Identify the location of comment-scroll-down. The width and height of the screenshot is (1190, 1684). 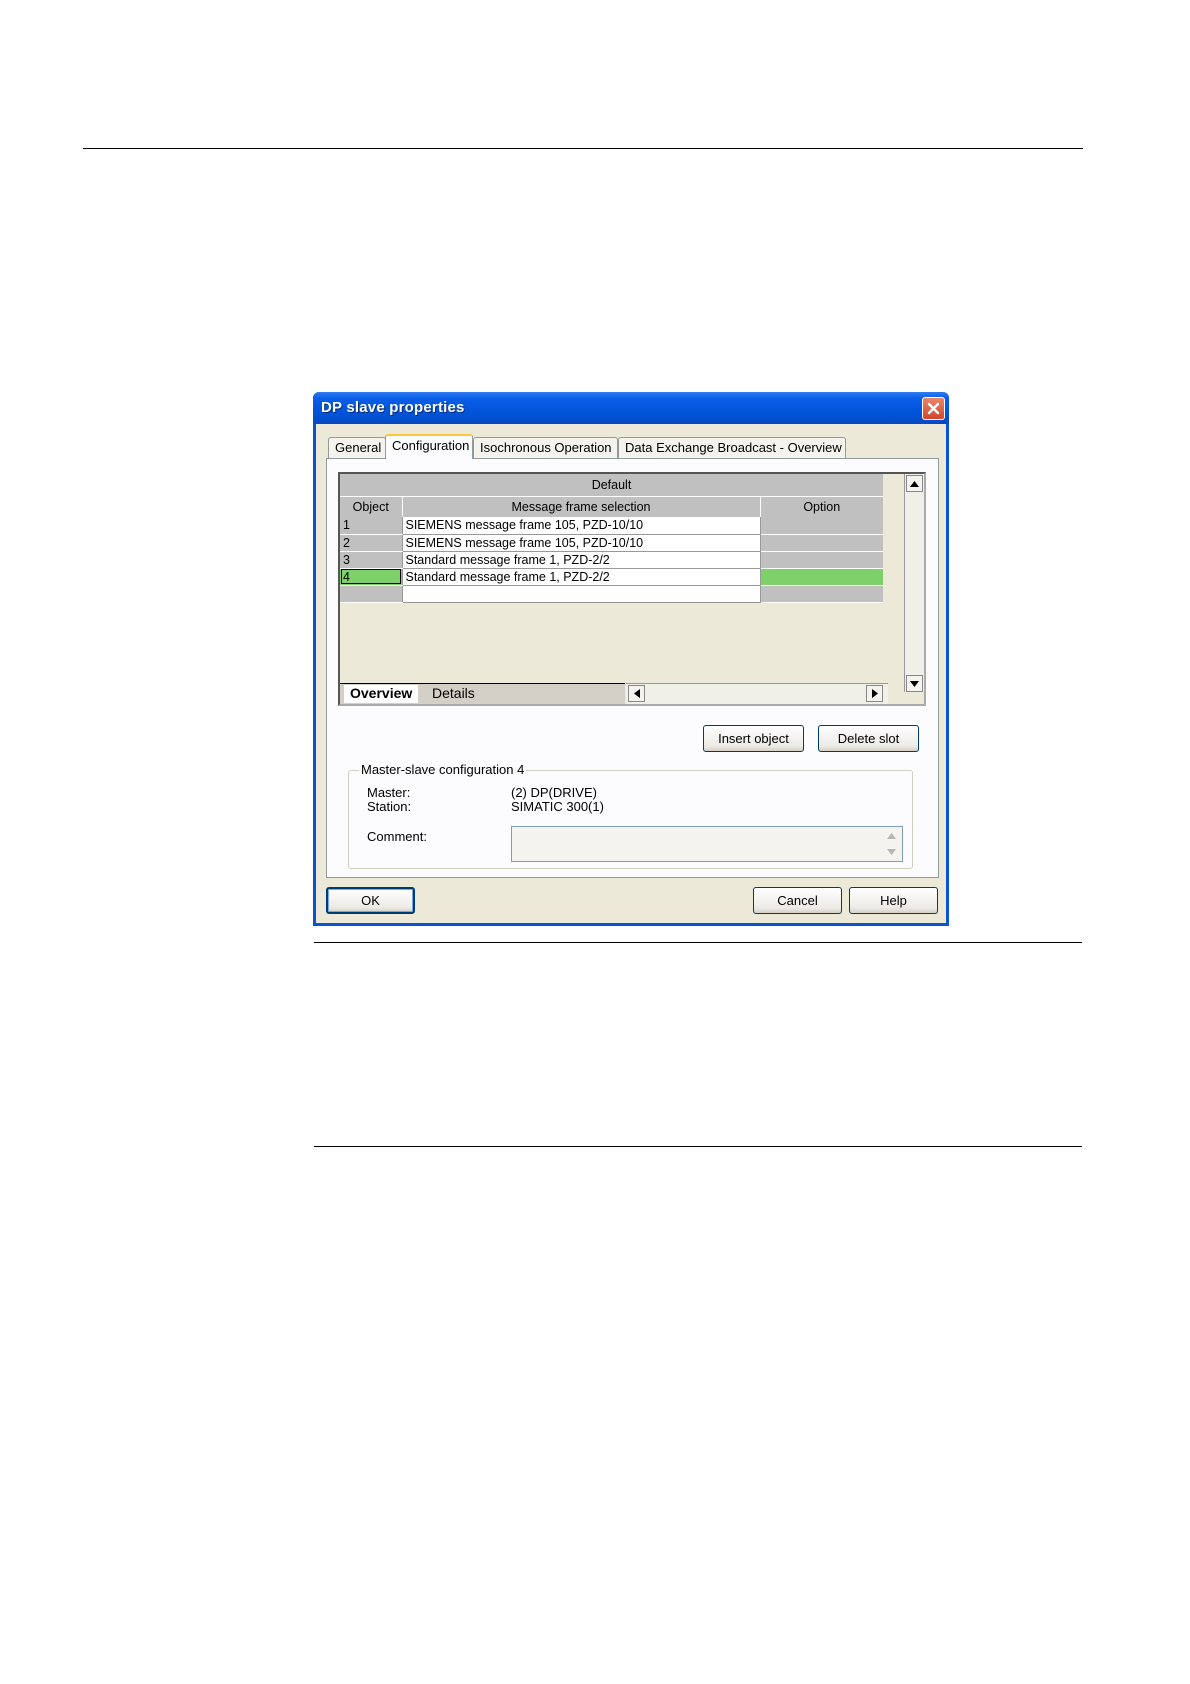
(891, 852).